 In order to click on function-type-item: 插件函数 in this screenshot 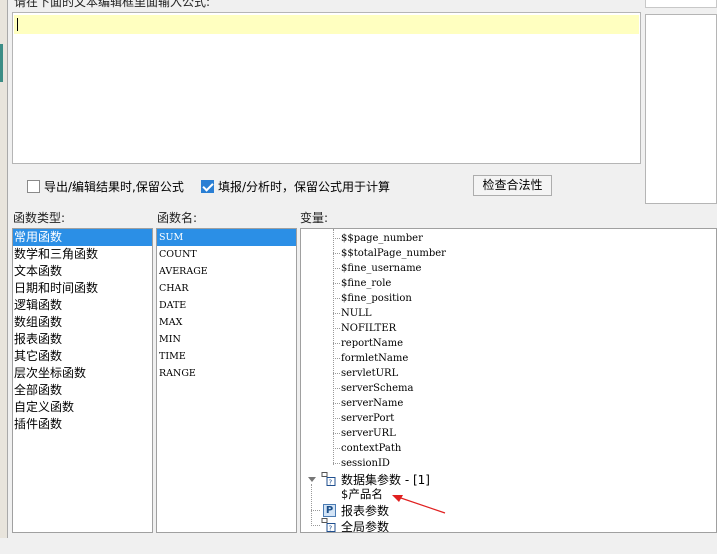, I will do `click(82, 424)`.